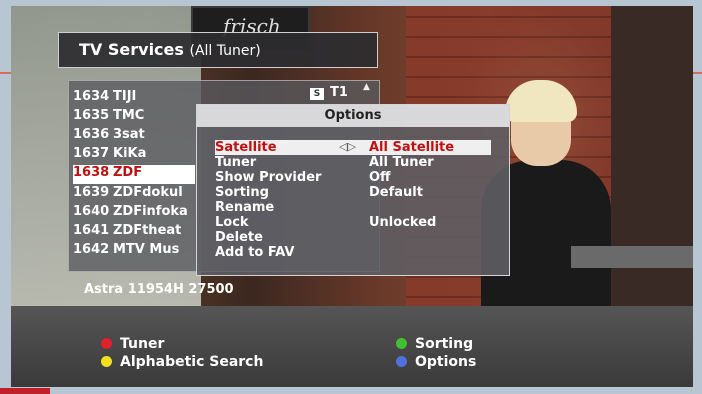  What do you see at coordinates (106, 343) in the screenshot?
I see `red-dot-icon` at bounding box center [106, 343].